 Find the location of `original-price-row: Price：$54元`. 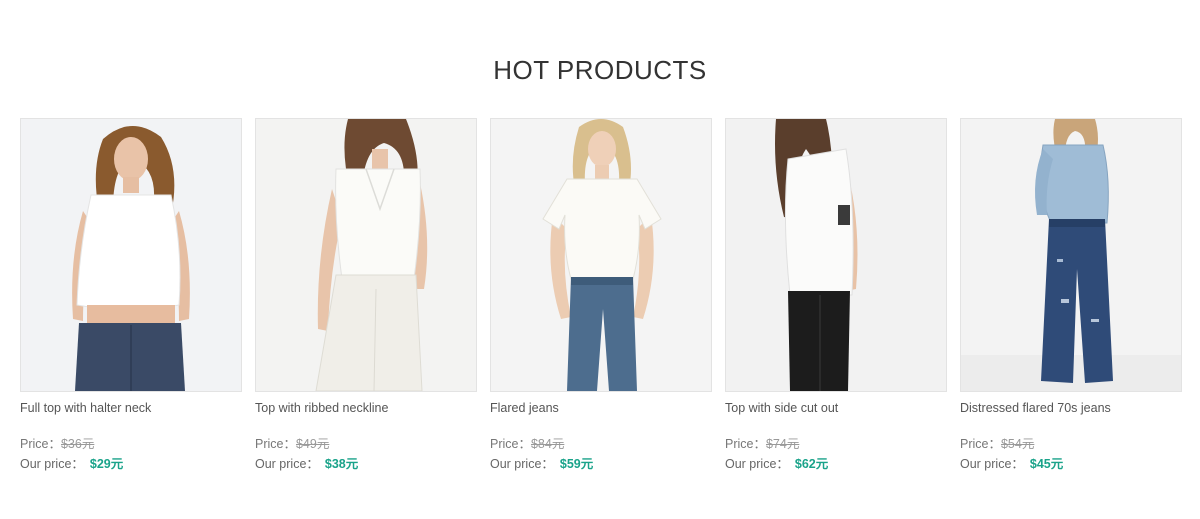

original-price-row: Price：$54元 is located at coordinates (1071, 444).